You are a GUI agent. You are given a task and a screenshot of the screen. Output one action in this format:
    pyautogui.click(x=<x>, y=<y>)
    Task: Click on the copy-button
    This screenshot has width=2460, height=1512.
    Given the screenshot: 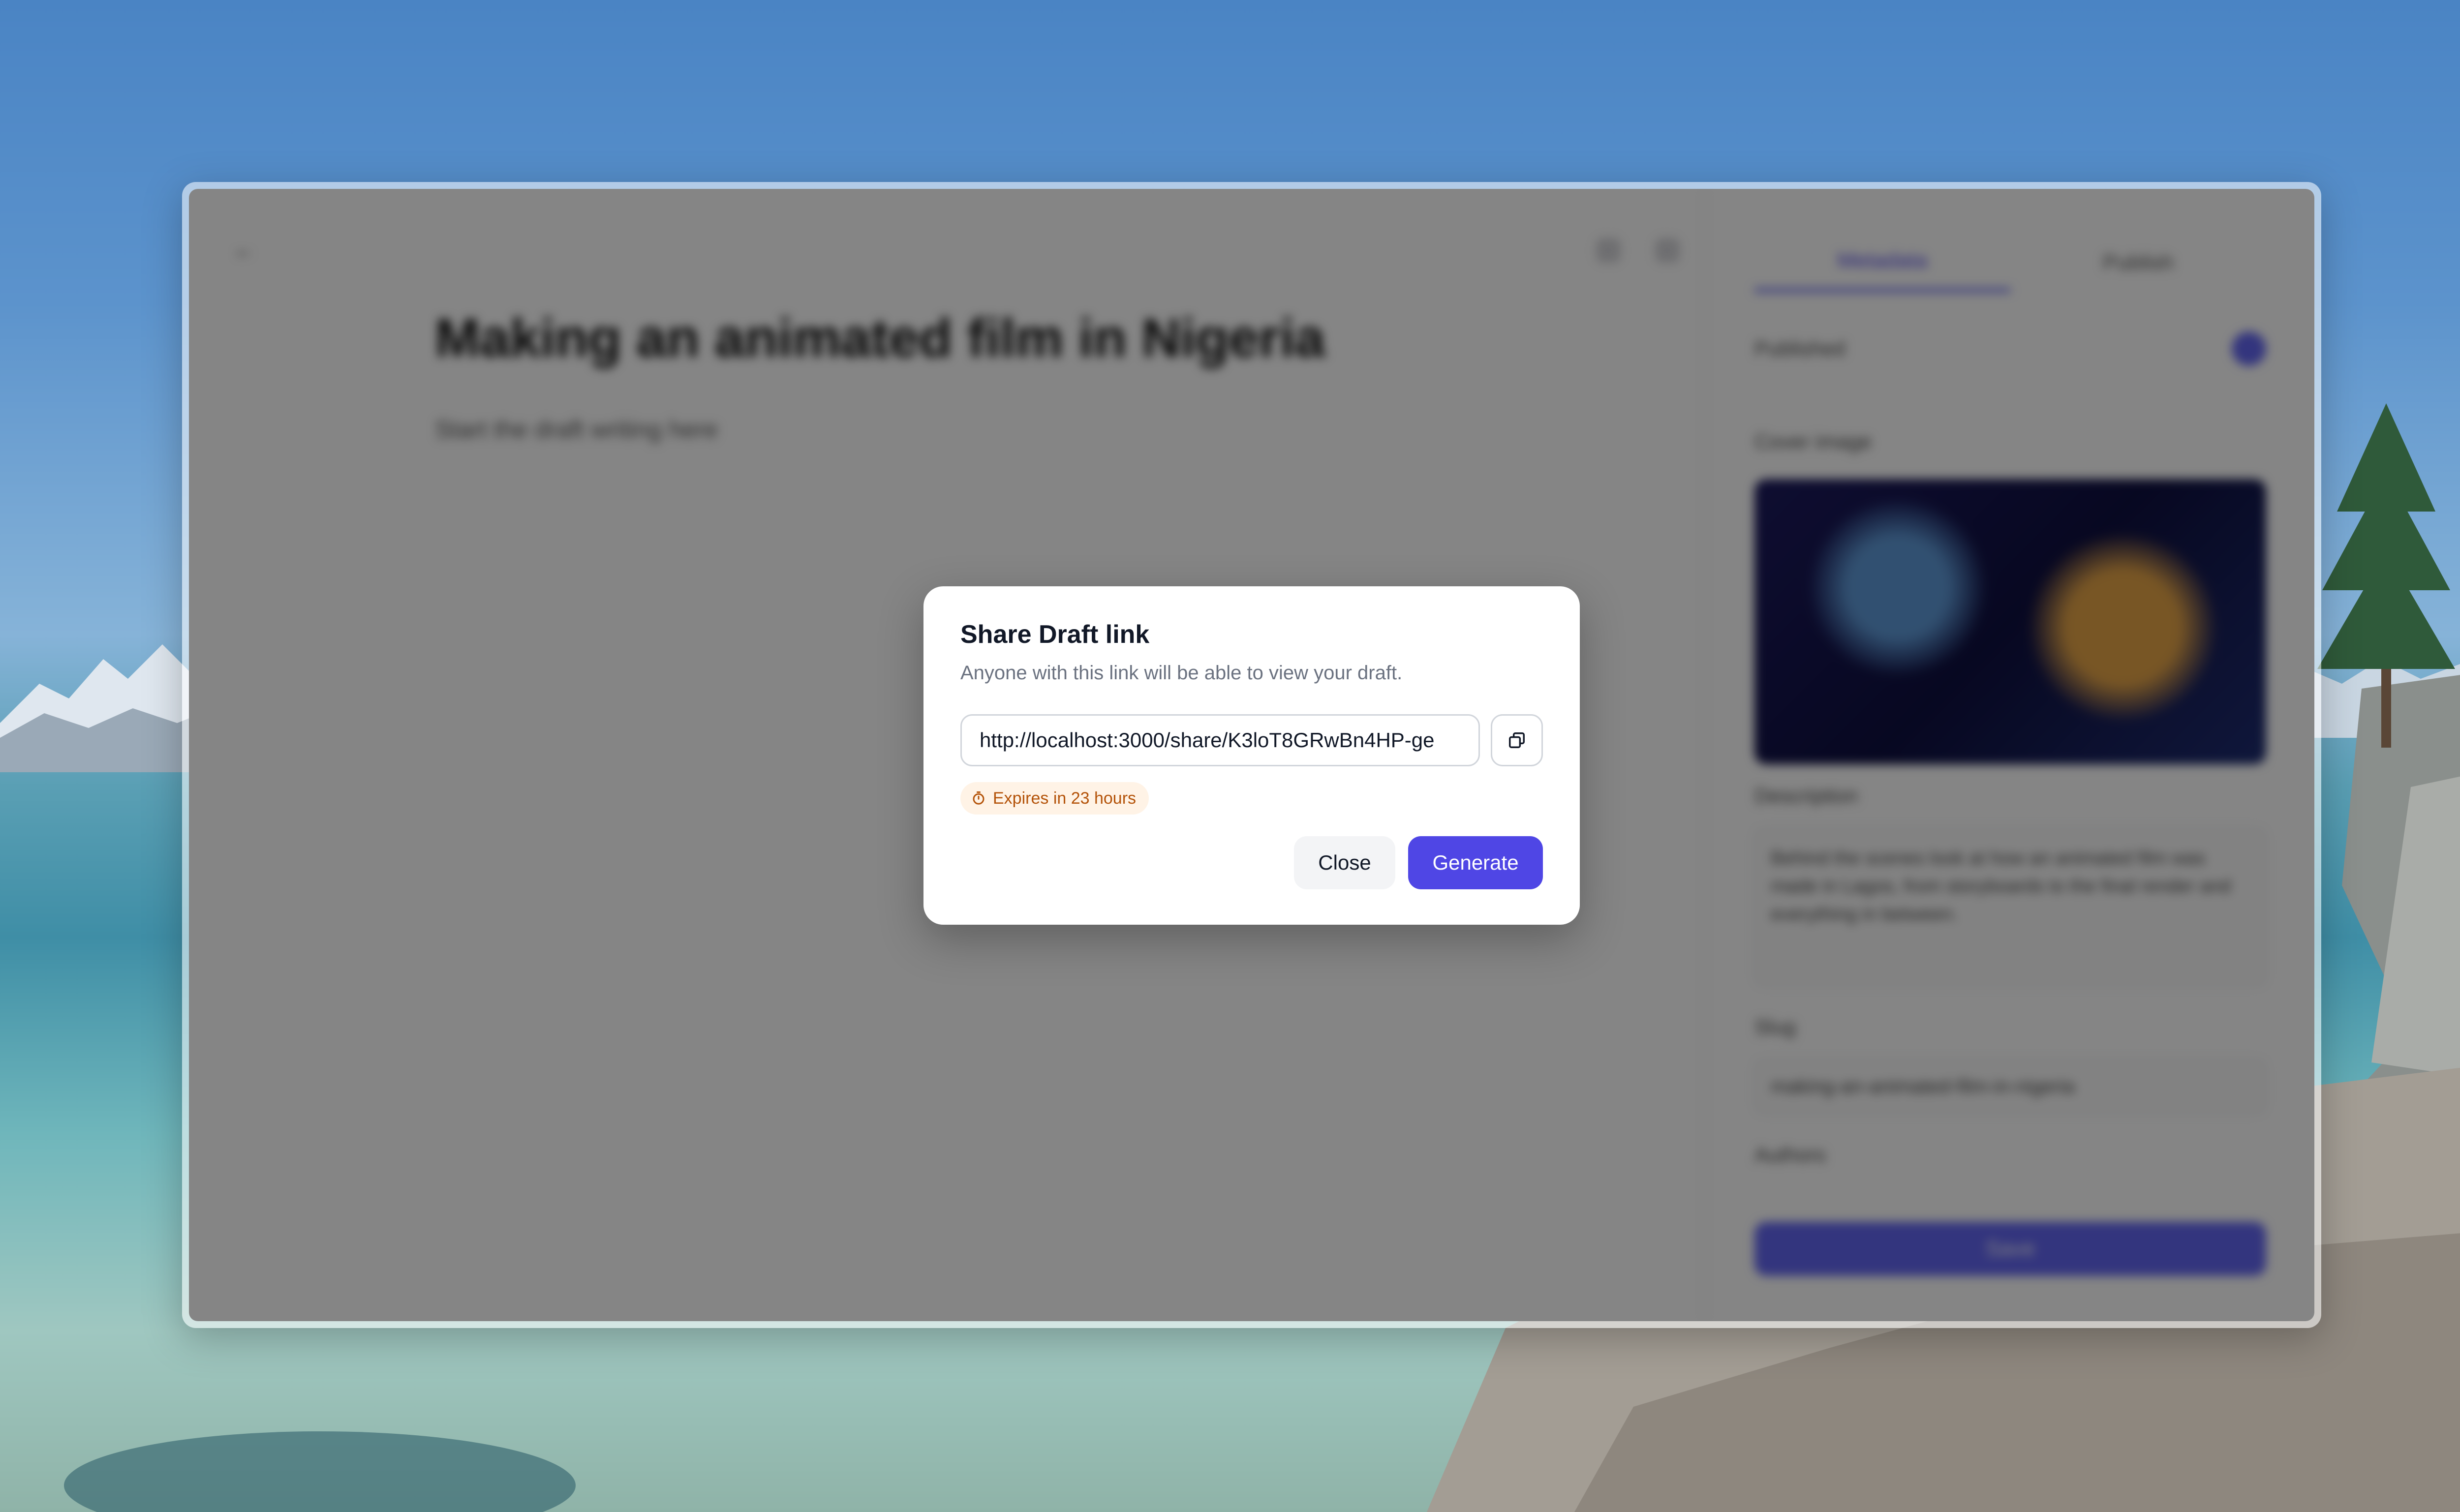 What is the action you would take?
    pyautogui.click(x=1517, y=740)
    